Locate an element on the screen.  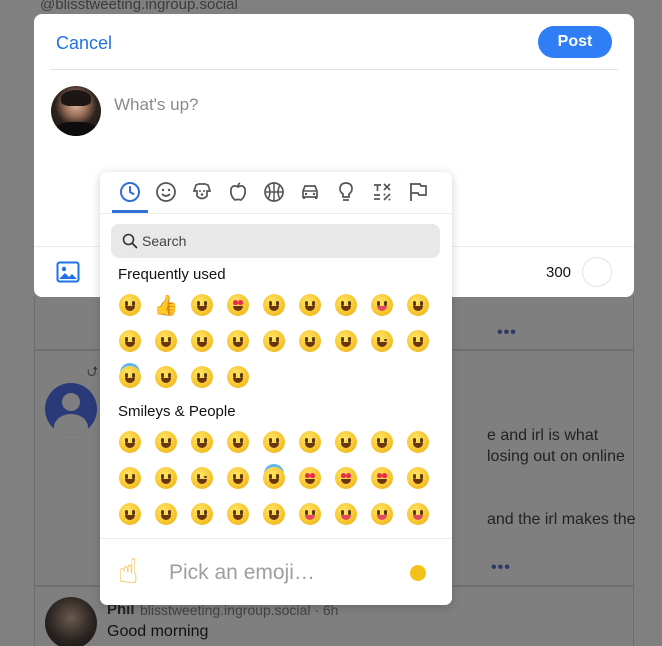
default-avatar is located at coordinates (71, 409).